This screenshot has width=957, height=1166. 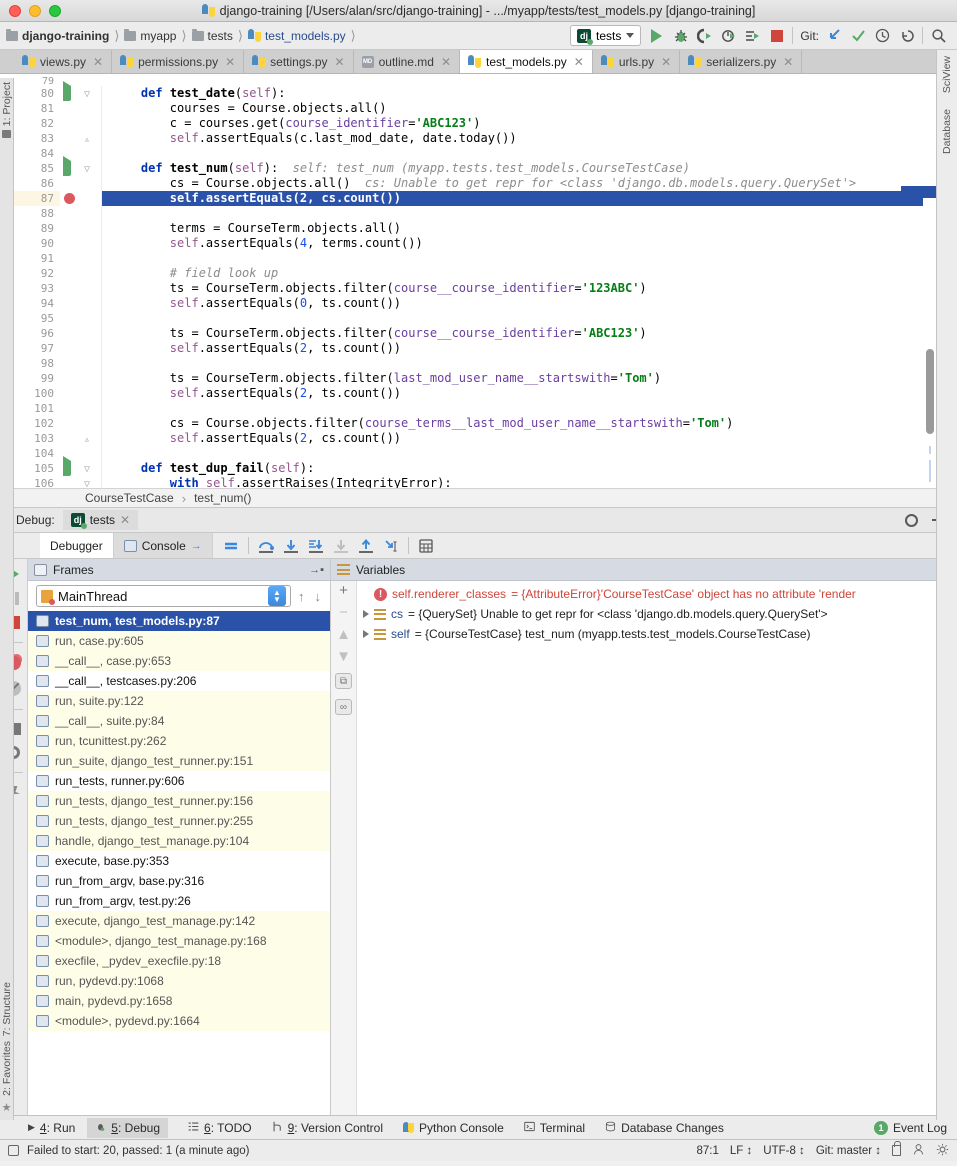 I want to click on frame-list-item: run_tests, django_test_runner.py:255, so click(x=179, y=821).